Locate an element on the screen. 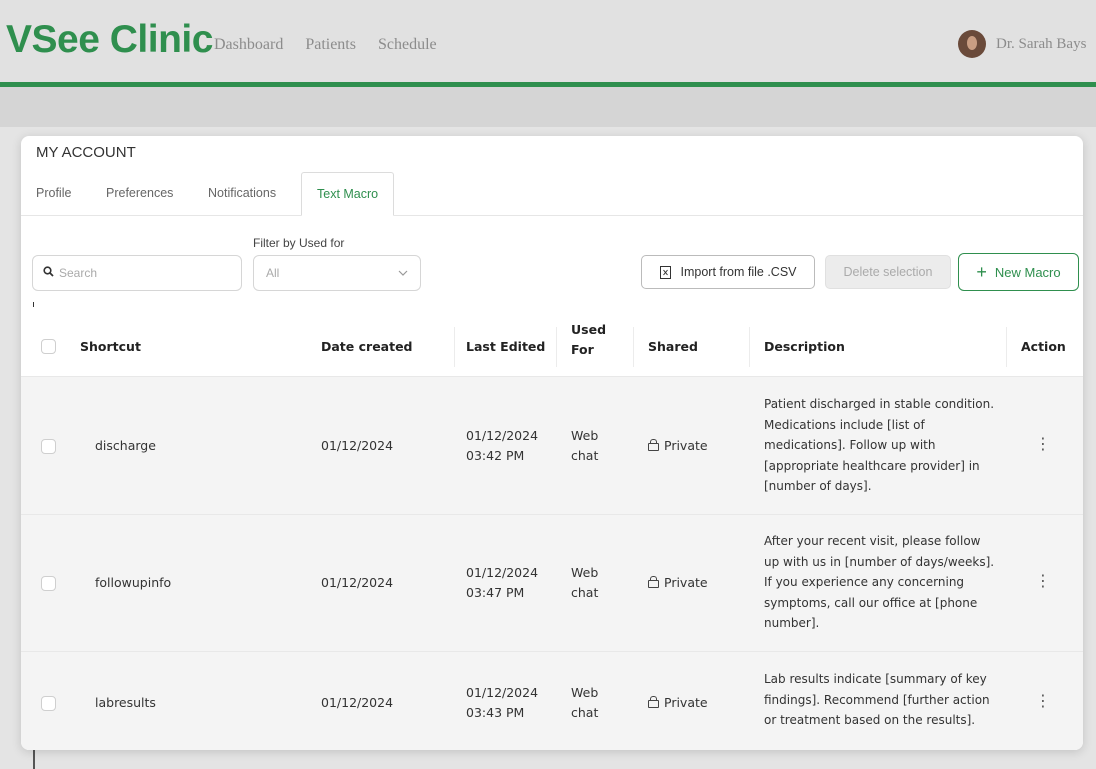 The image size is (1096, 769). row-shortcut: followupinfo is located at coordinates (133, 582).